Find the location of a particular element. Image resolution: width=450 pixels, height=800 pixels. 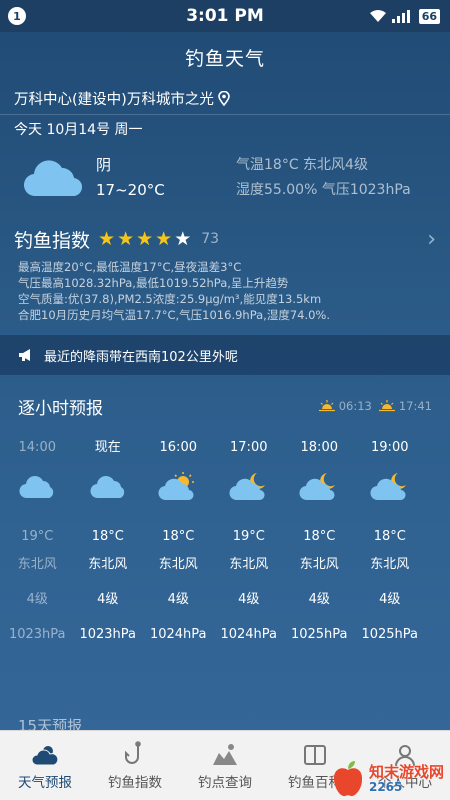

hour-time: 18:00 is located at coordinates (319, 447).